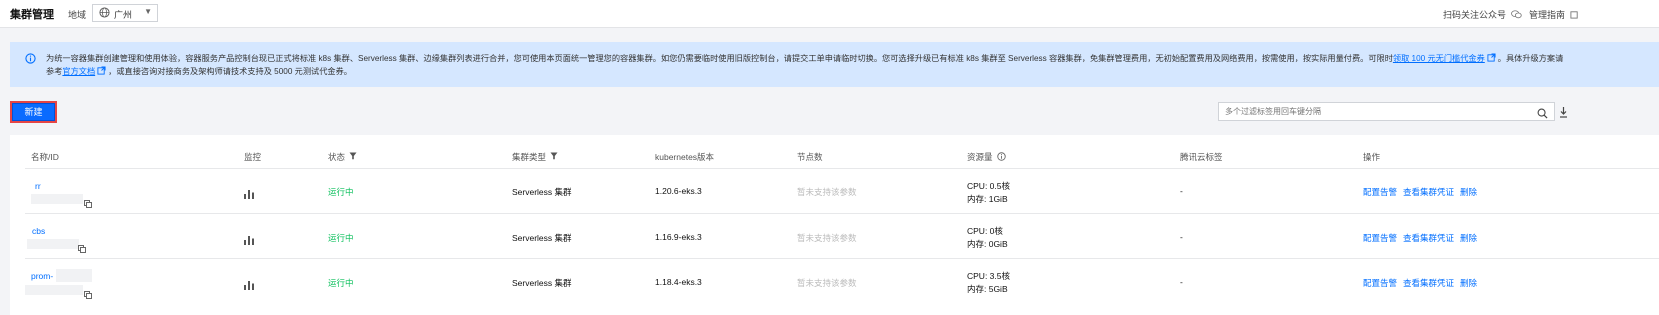 This screenshot has width=1659, height=315. Describe the element at coordinates (985, 231) in the screenshot. I see `cpu-amount: CPU: 0核` at that location.